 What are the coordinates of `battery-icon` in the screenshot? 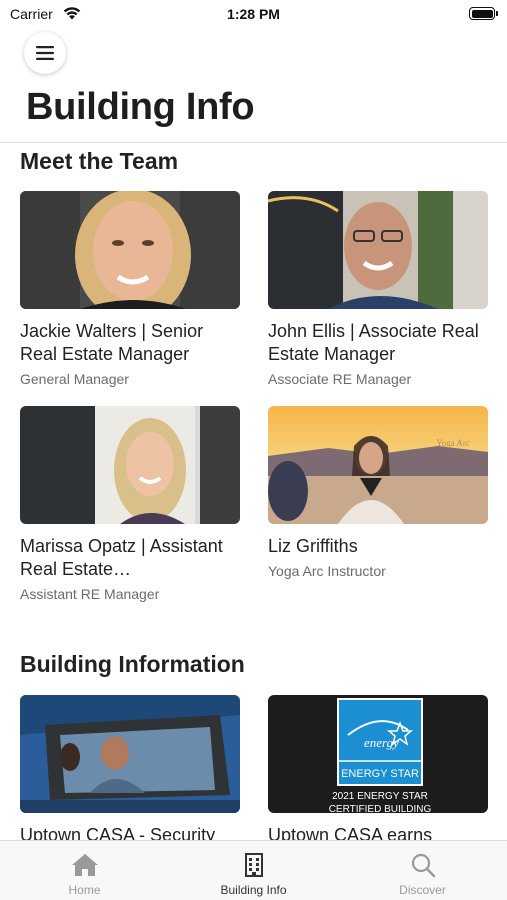 It's located at (483, 13).